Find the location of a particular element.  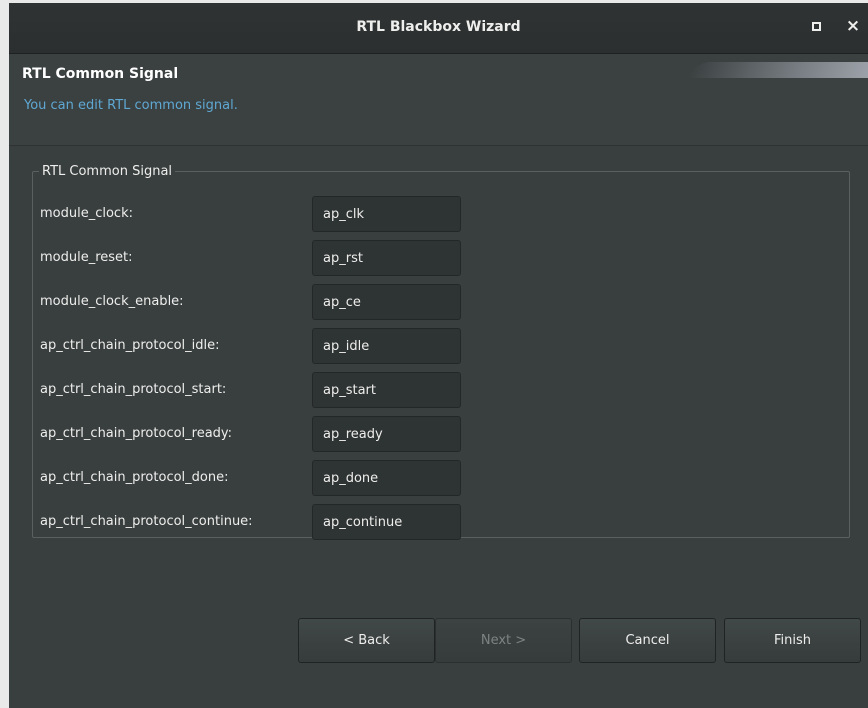

page-description: You can edit RTL common signal. is located at coordinates (131, 105).